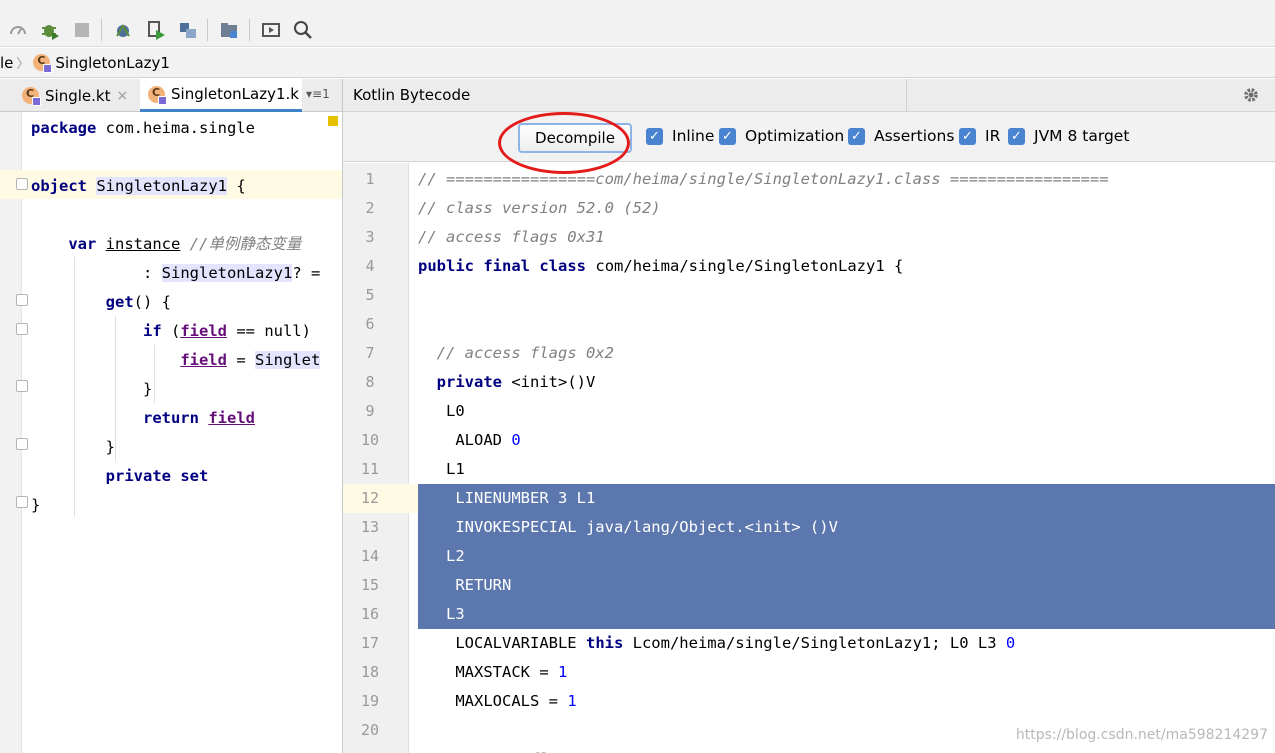 This screenshot has height=753, width=1275. I want to click on project-structure-icon, so click(229, 30).